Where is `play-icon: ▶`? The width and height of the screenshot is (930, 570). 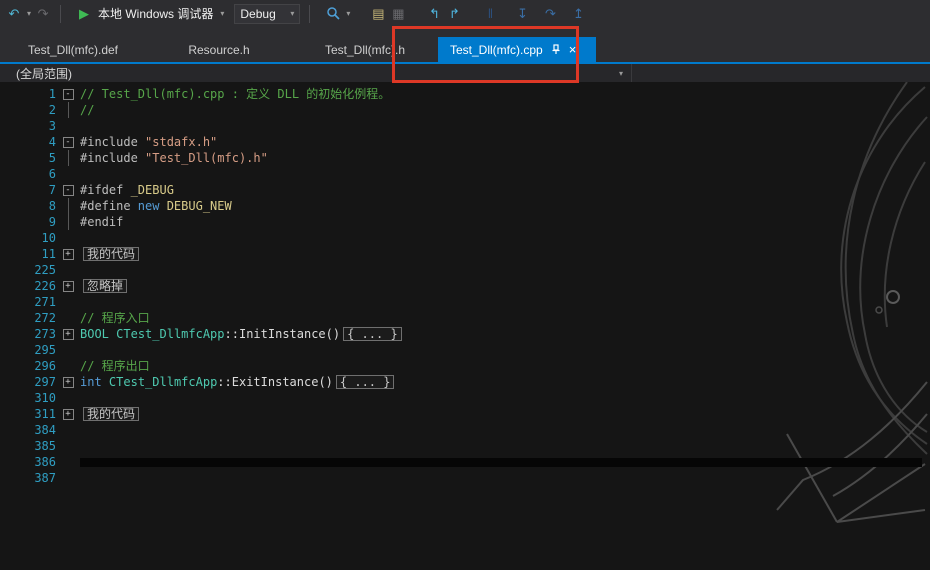 play-icon: ▶ is located at coordinates (84, 13).